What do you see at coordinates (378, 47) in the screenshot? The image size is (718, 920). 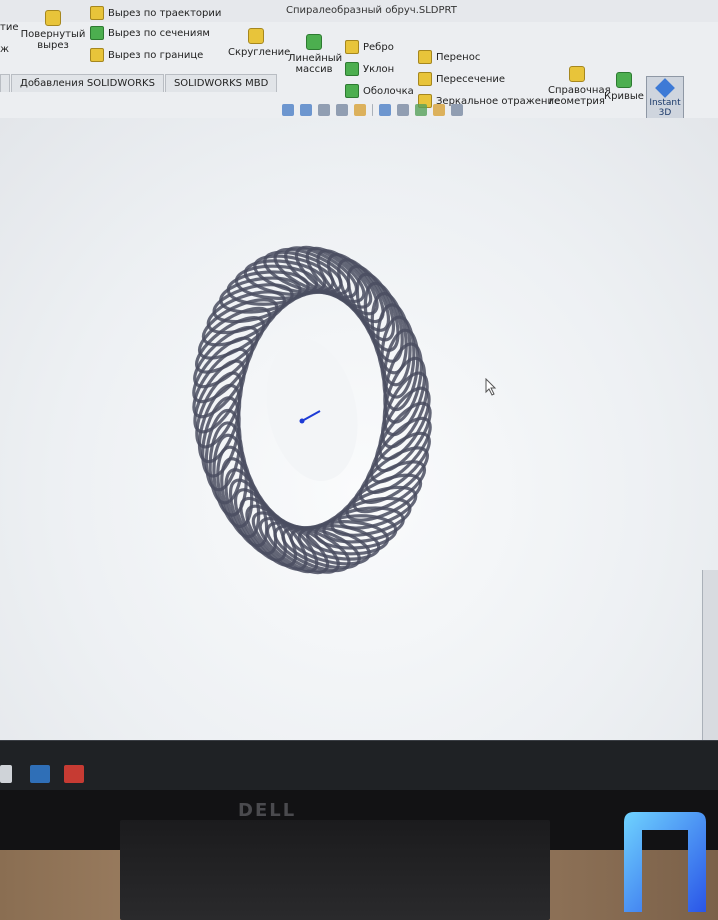 I see `rib-label: Ребро` at bounding box center [378, 47].